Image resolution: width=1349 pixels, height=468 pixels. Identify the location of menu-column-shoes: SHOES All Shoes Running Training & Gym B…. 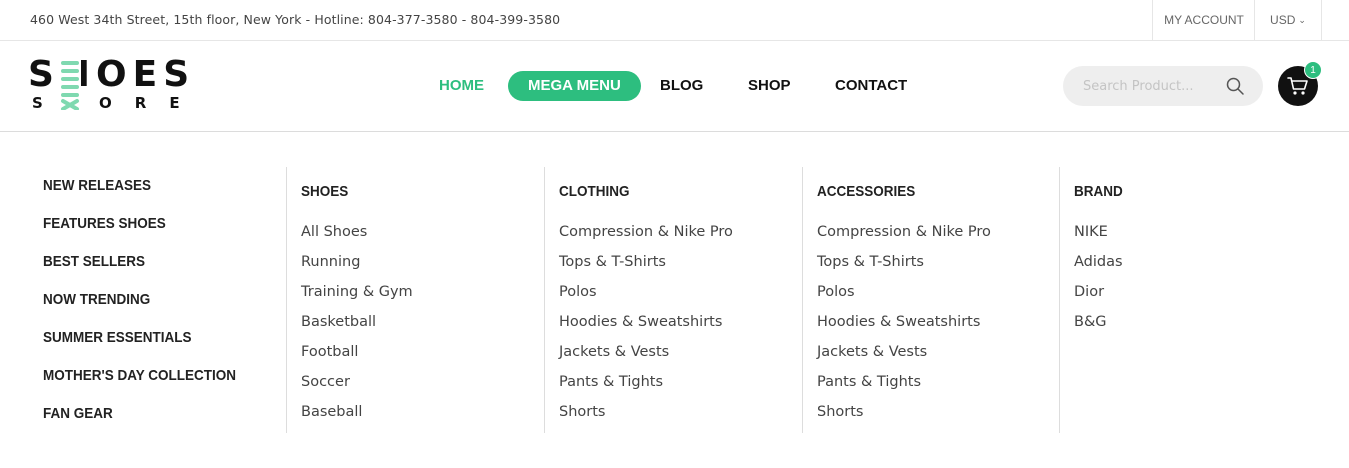
(415, 300).